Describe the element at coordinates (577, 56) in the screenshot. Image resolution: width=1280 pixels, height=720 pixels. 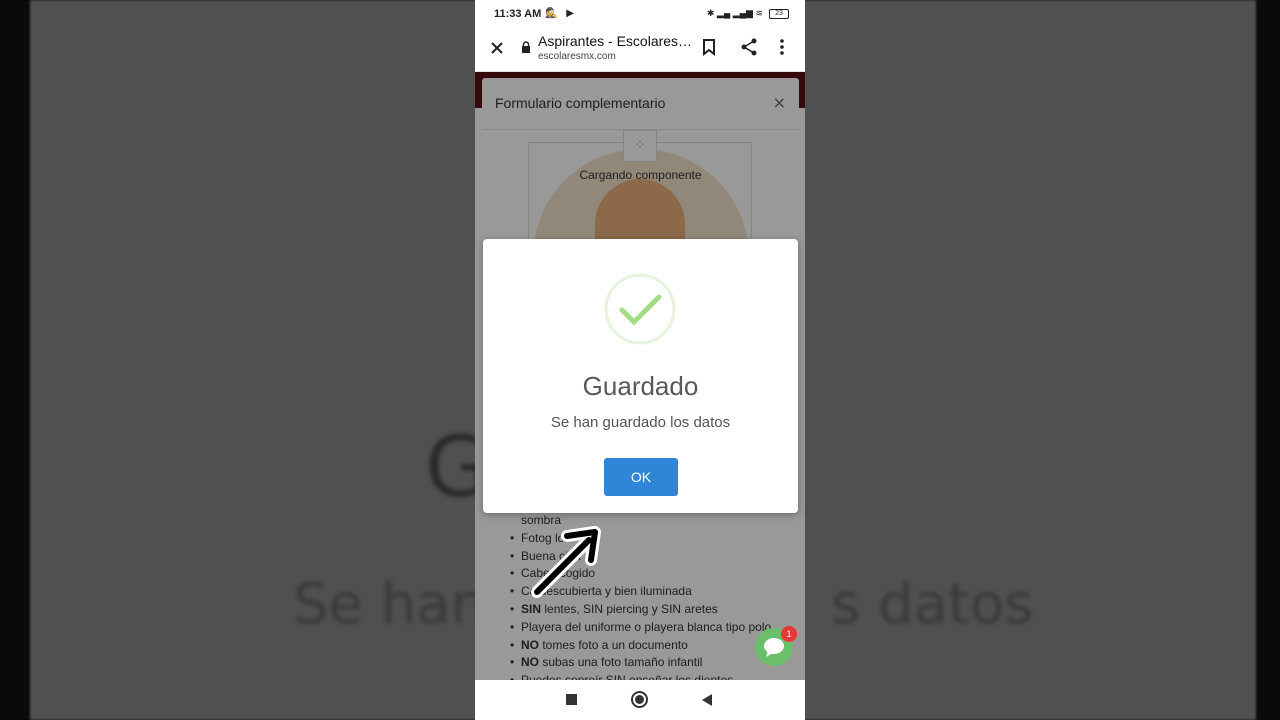
I see `page-domain: escolaresmx.com` at that location.